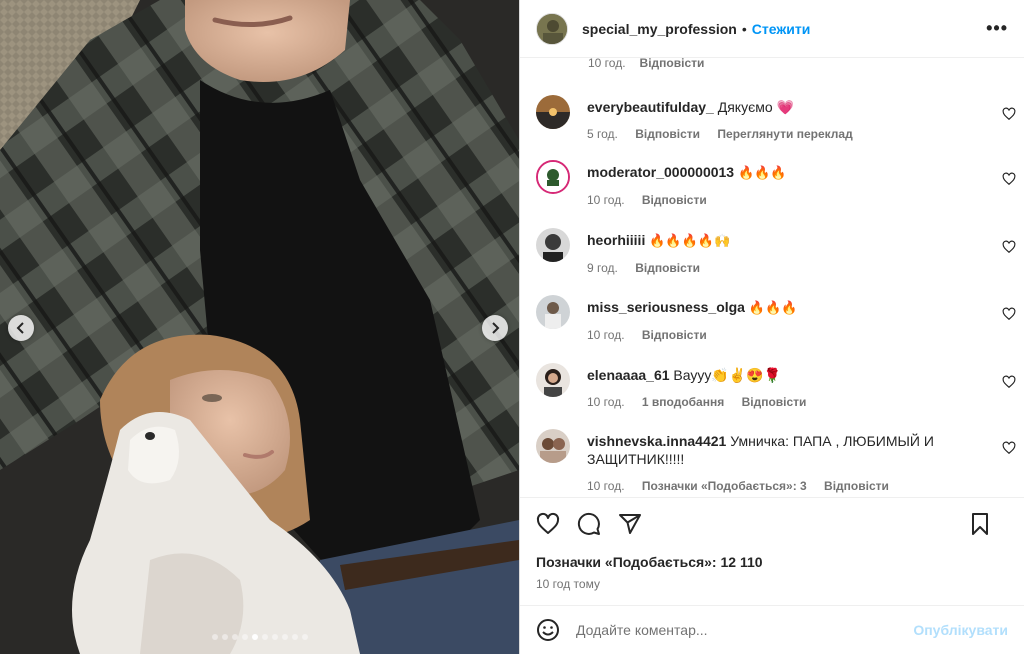 The height and width of the screenshot is (654, 1024). I want to click on commenter-username: miss_seriousness_olga, so click(666, 307).